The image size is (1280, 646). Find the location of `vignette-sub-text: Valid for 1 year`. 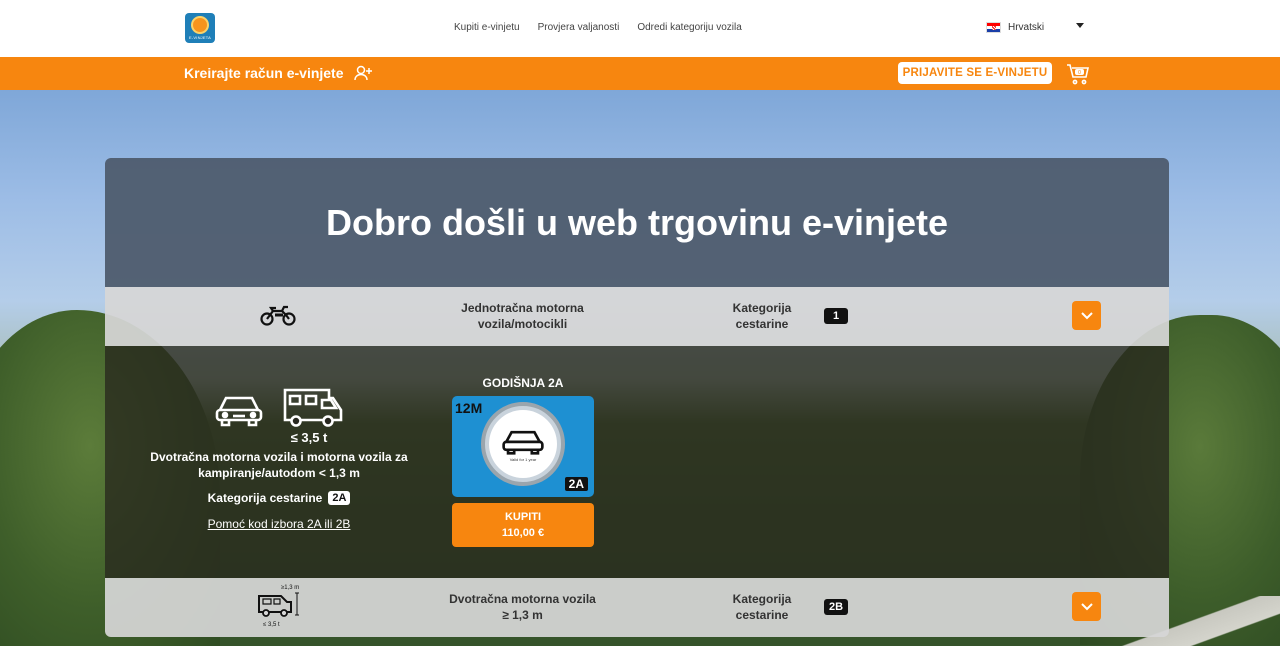

vignette-sub-text: Valid for 1 year is located at coordinates (523, 459).